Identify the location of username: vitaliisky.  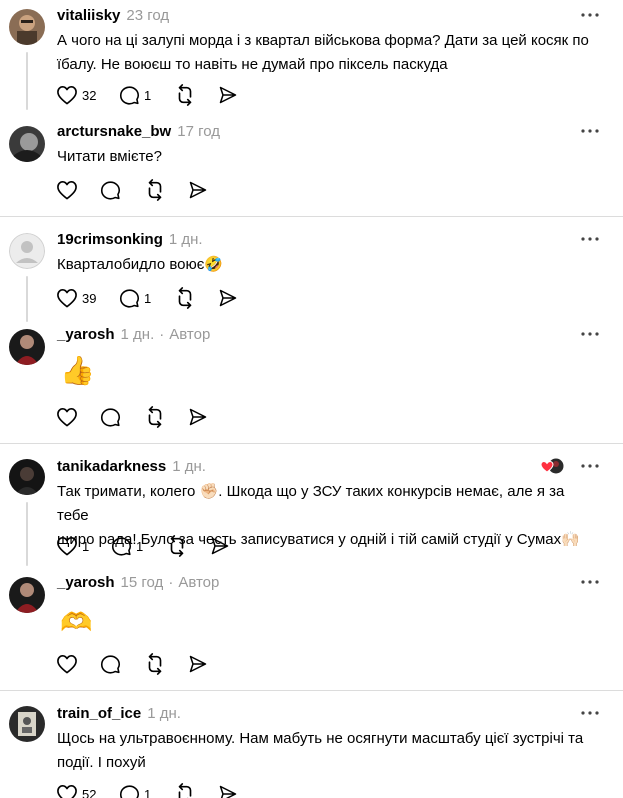
(88, 15).